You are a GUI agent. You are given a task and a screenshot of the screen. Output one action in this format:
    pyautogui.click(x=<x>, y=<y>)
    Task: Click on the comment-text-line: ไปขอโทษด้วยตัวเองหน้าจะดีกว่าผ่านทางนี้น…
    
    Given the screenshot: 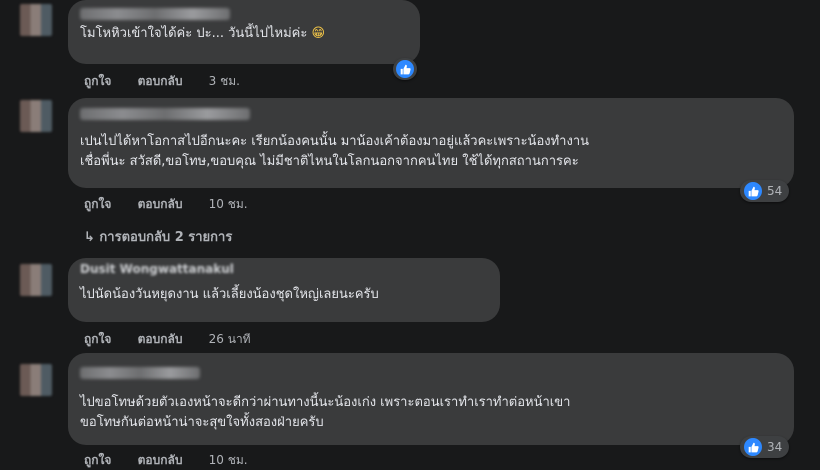 What is the action you would take?
    pyautogui.click(x=325, y=402)
    